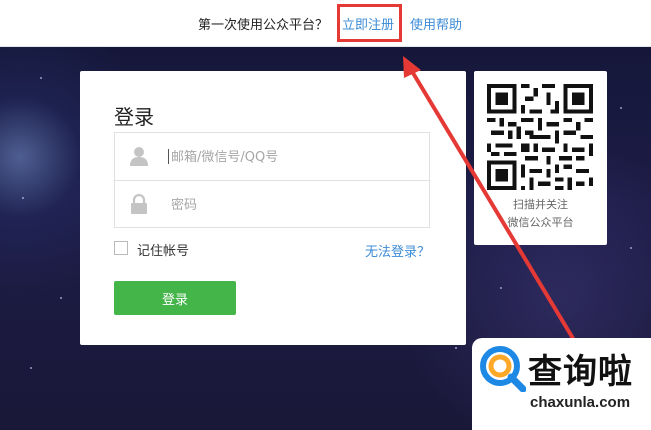  I want to click on login-input-group, so click(272, 180).